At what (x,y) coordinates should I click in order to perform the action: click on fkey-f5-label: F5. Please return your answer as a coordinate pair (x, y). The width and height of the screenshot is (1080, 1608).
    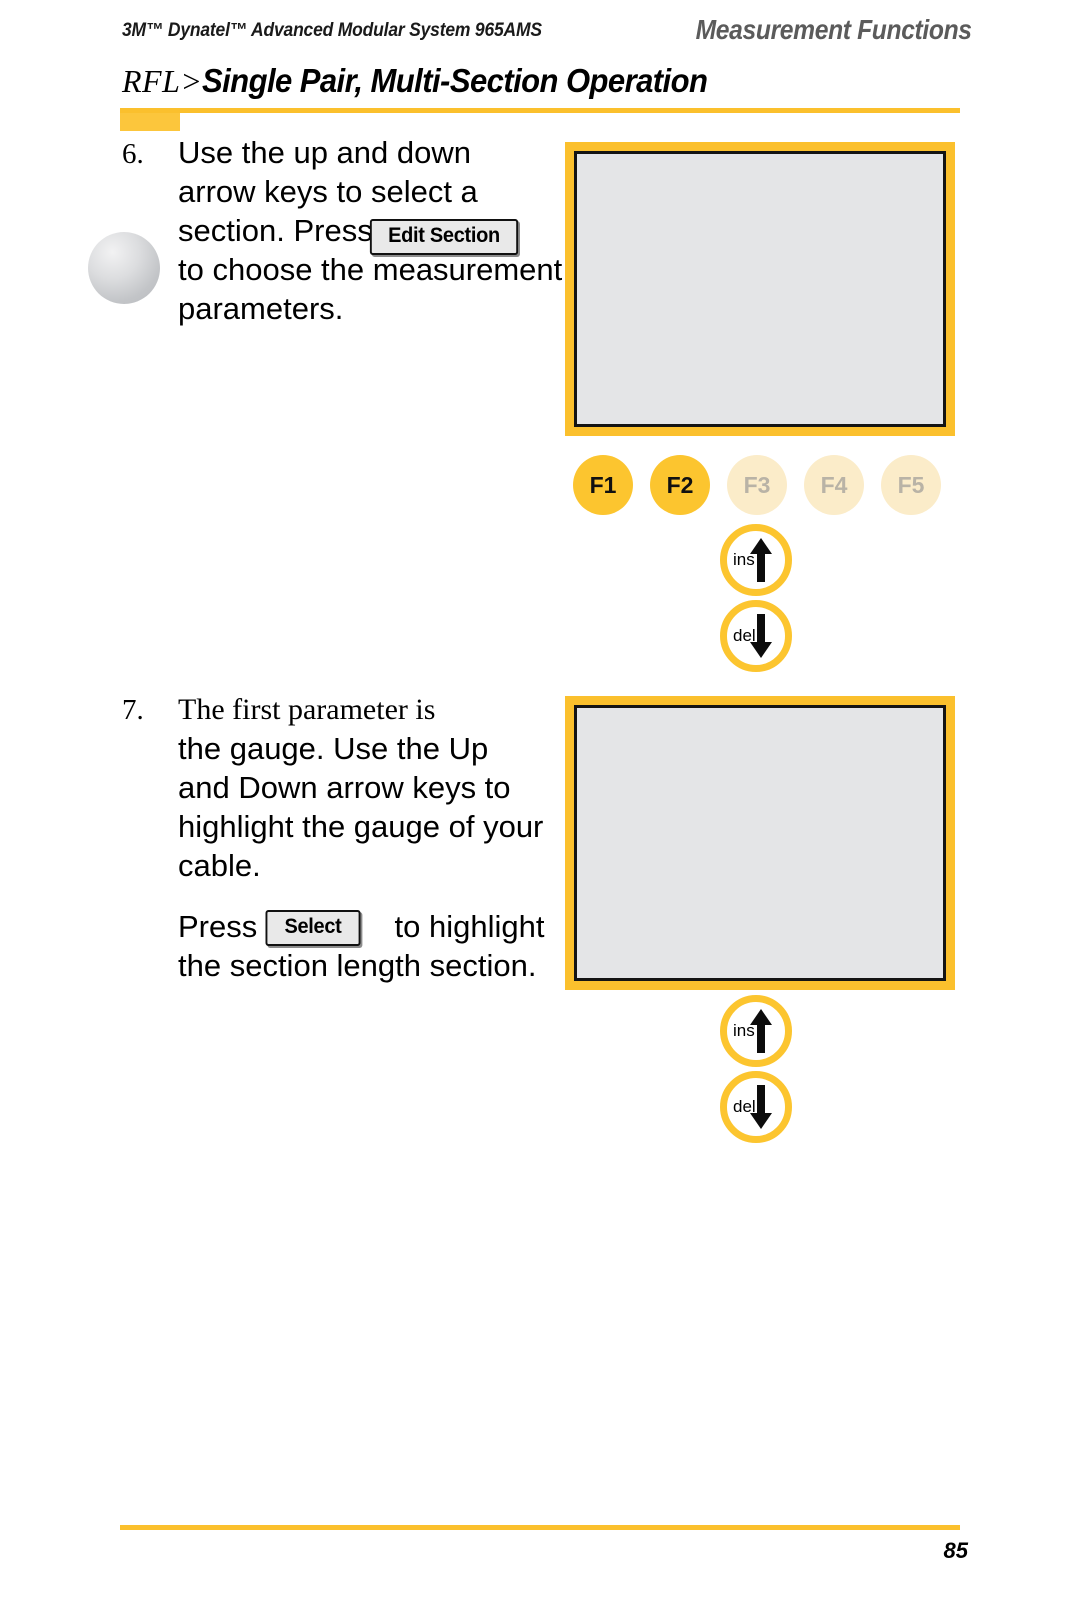
    Looking at the image, I should click on (911, 484).